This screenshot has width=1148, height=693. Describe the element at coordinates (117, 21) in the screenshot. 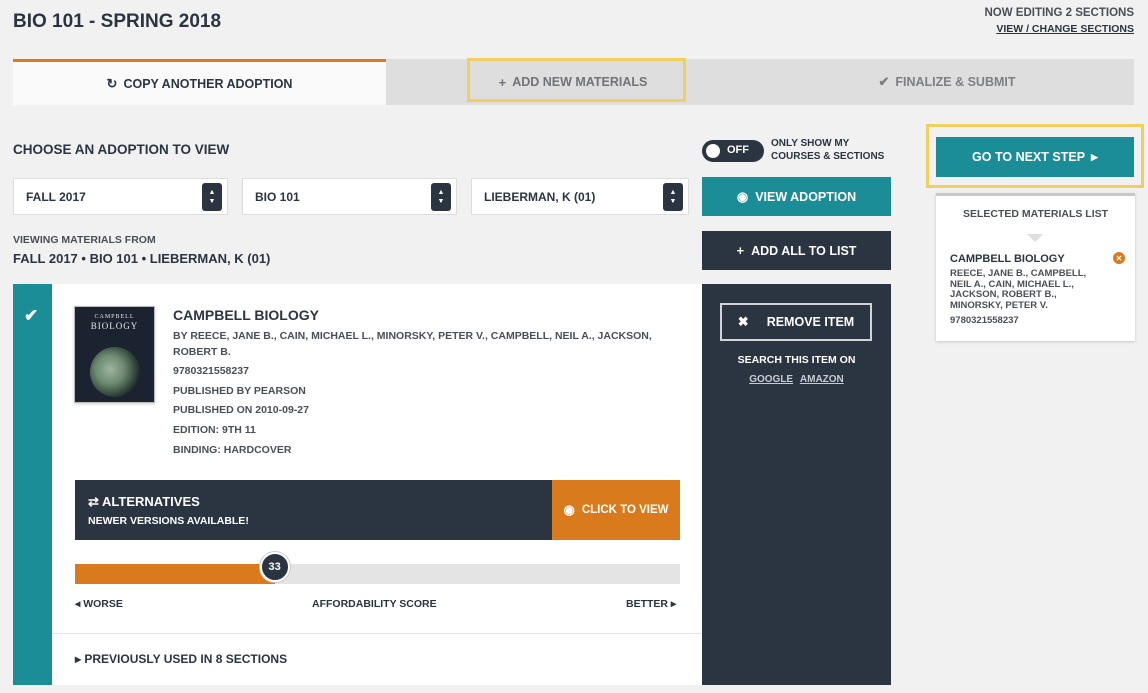

I see `page-title: BIO 101 - SPRING 2018` at that location.